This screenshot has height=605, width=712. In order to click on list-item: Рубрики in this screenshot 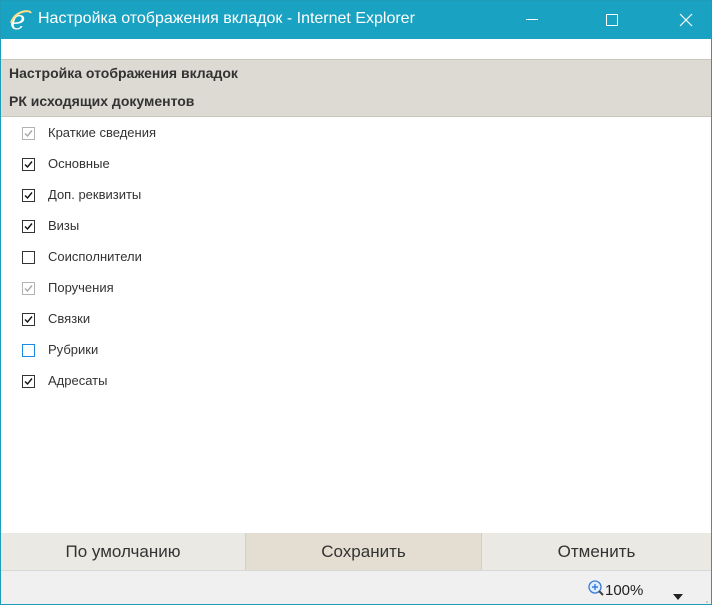, I will do `click(356, 351)`.